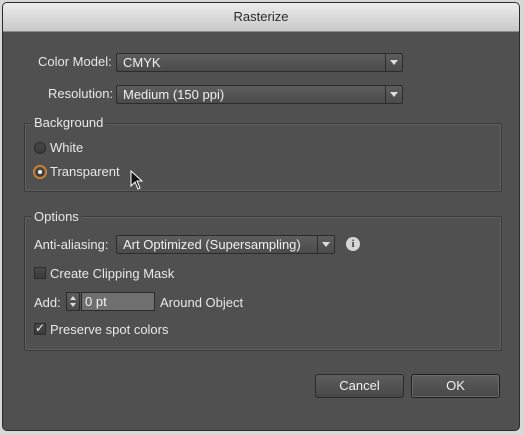  What do you see at coordinates (73, 301) in the screenshot?
I see `add-stepper` at bounding box center [73, 301].